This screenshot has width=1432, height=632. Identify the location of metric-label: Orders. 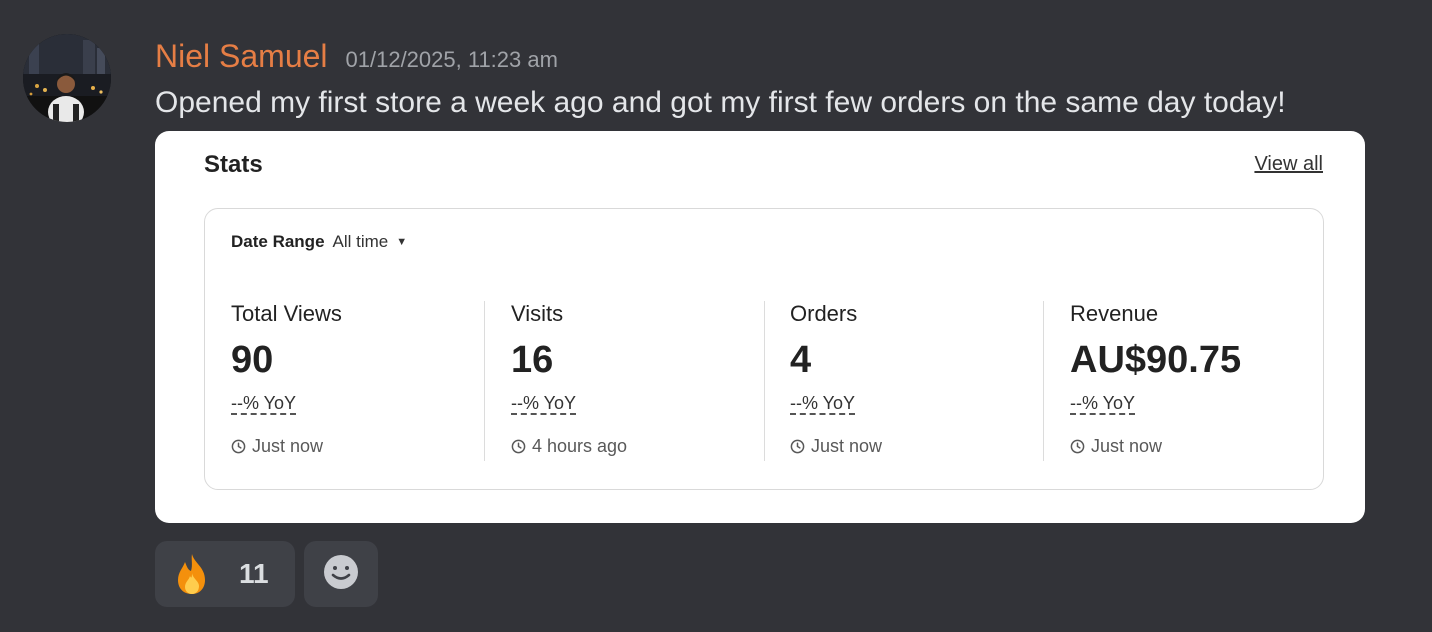
(824, 313).